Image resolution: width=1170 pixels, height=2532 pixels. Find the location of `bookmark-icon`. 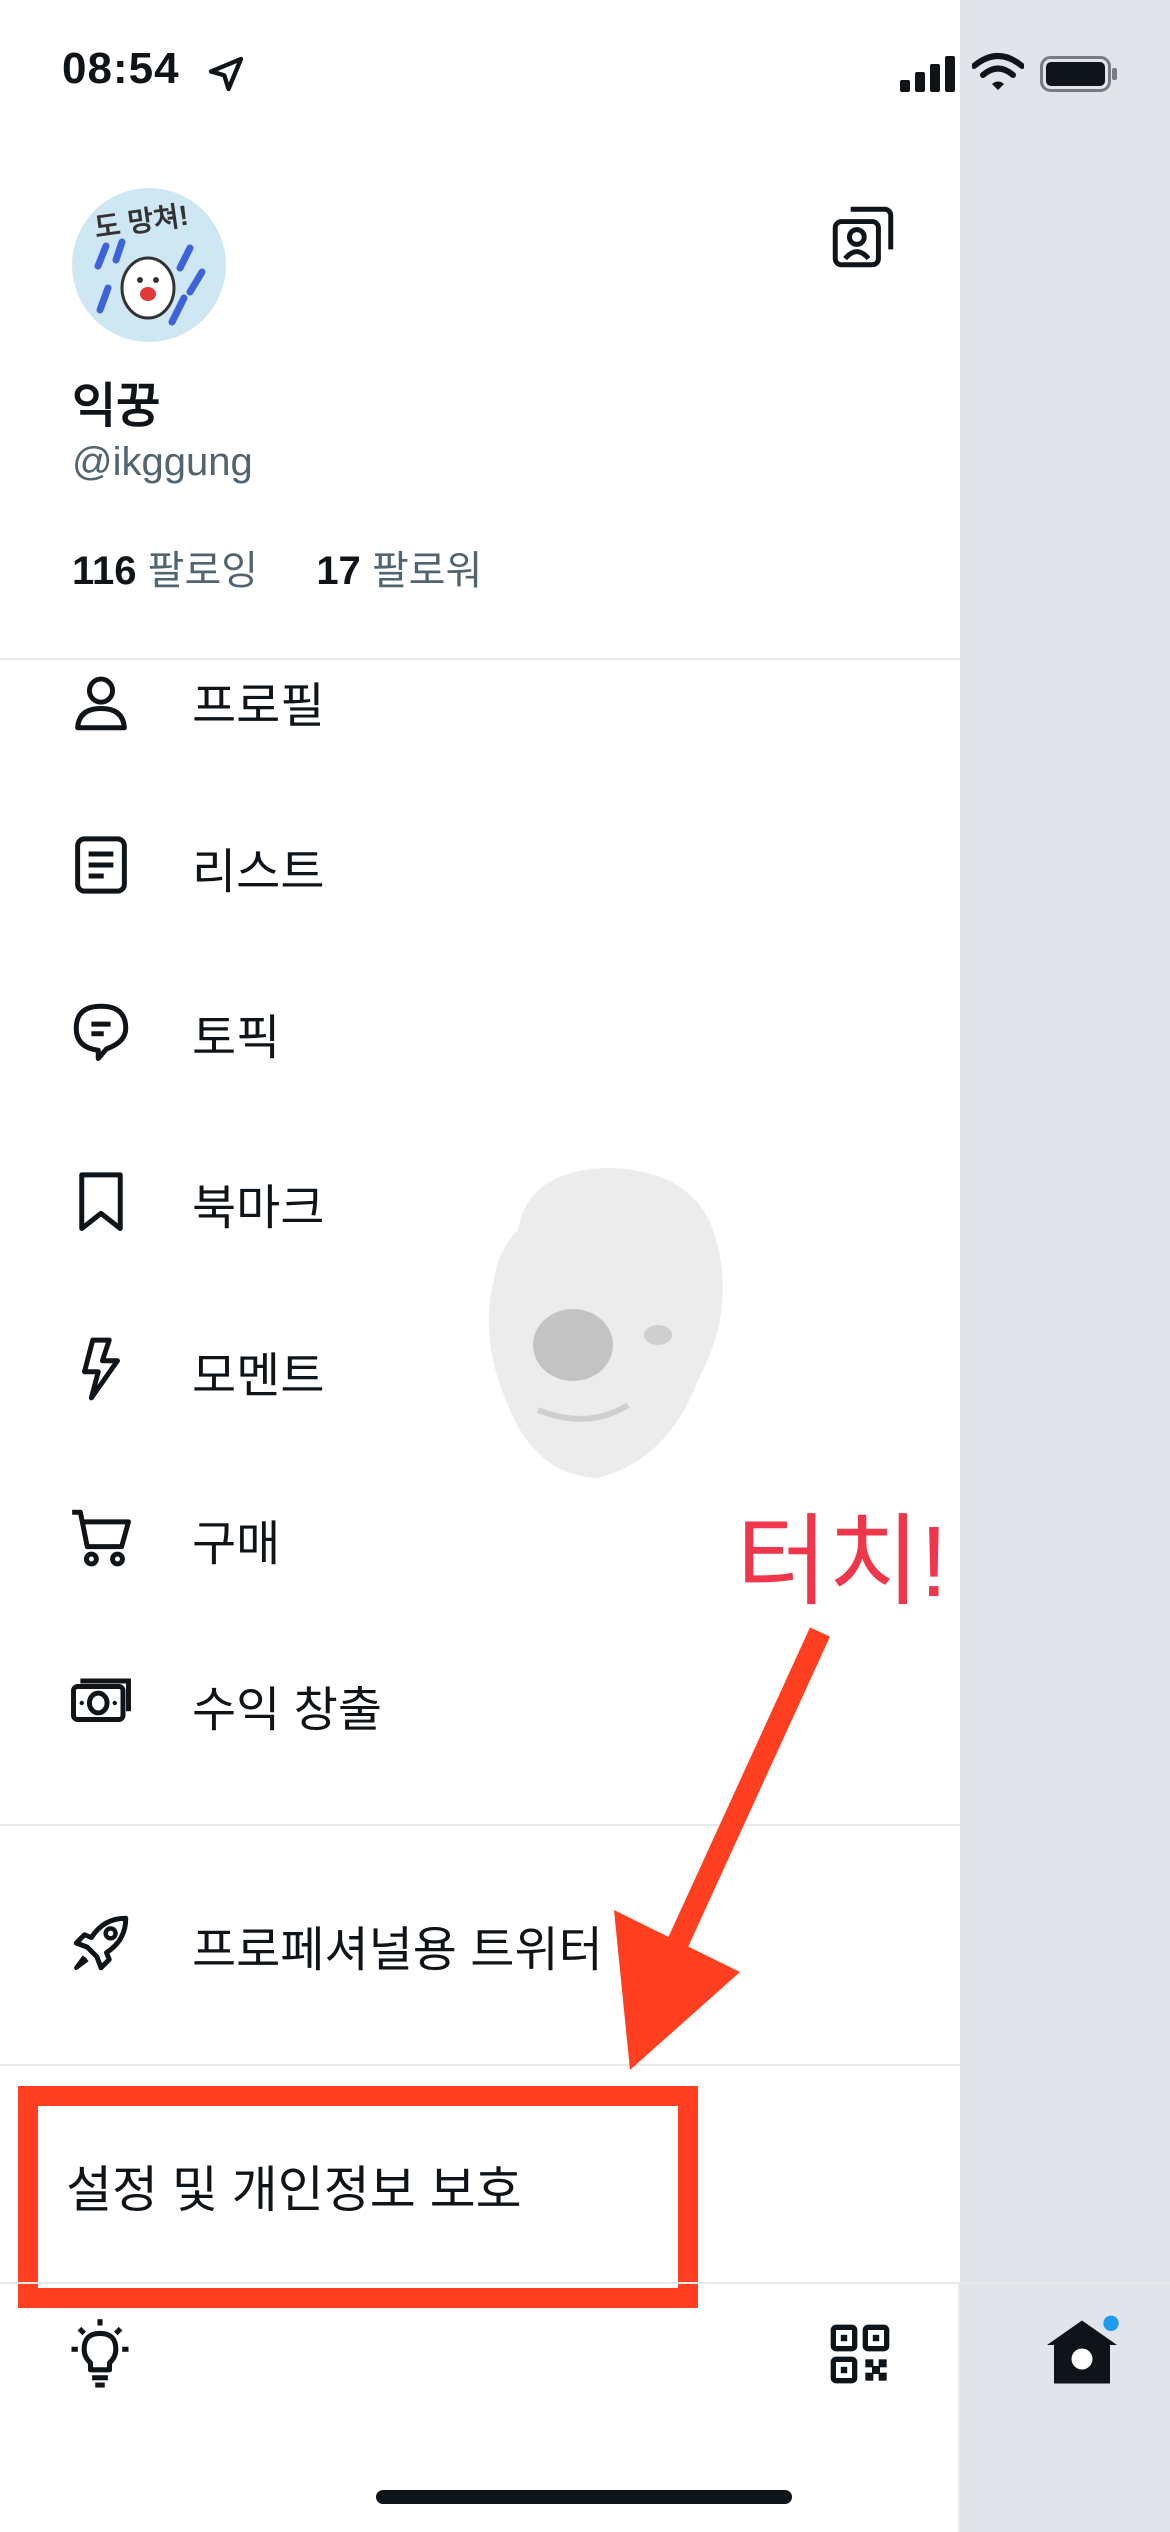

bookmark-icon is located at coordinates (101, 1201).